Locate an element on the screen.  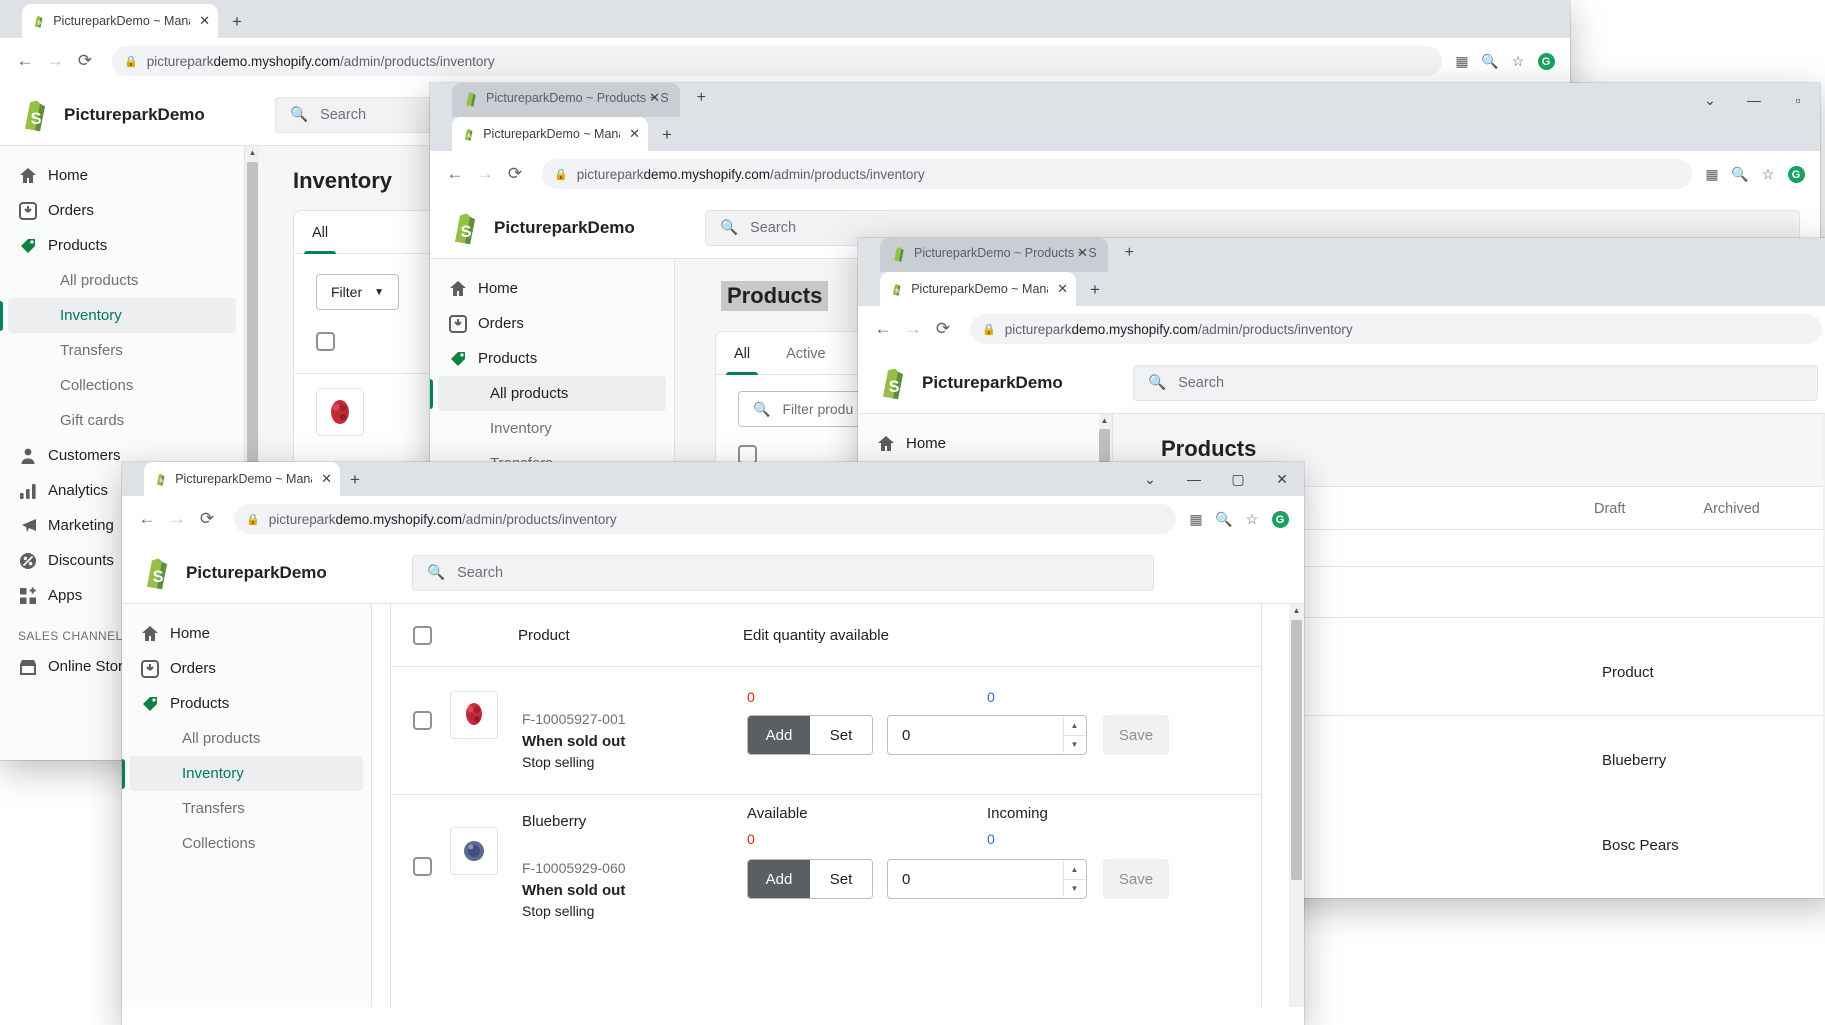
browser-tab-products-3: PictureparkDemo ~ Products ~ S ✕ + is located at coordinates (1007, 255).